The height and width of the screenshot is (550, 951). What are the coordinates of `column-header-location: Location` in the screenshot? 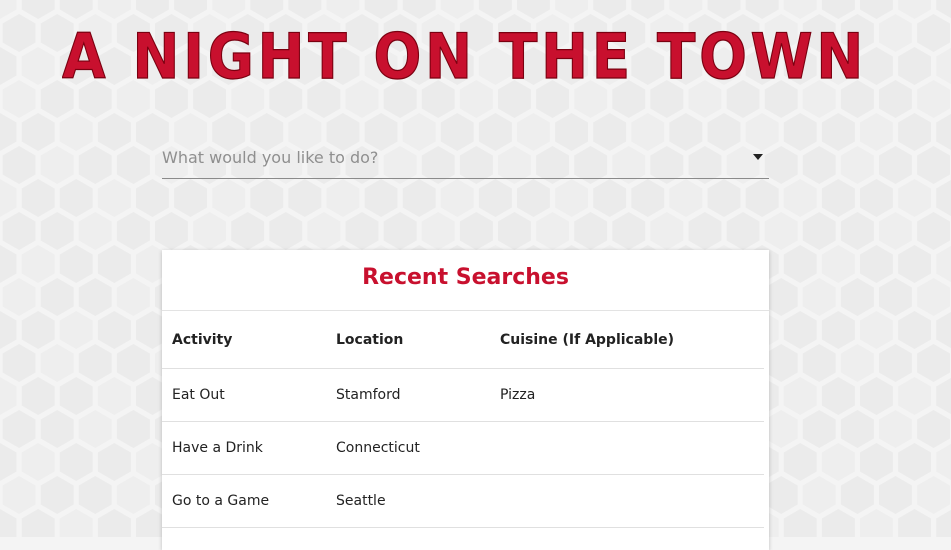 It's located at (408, 340).